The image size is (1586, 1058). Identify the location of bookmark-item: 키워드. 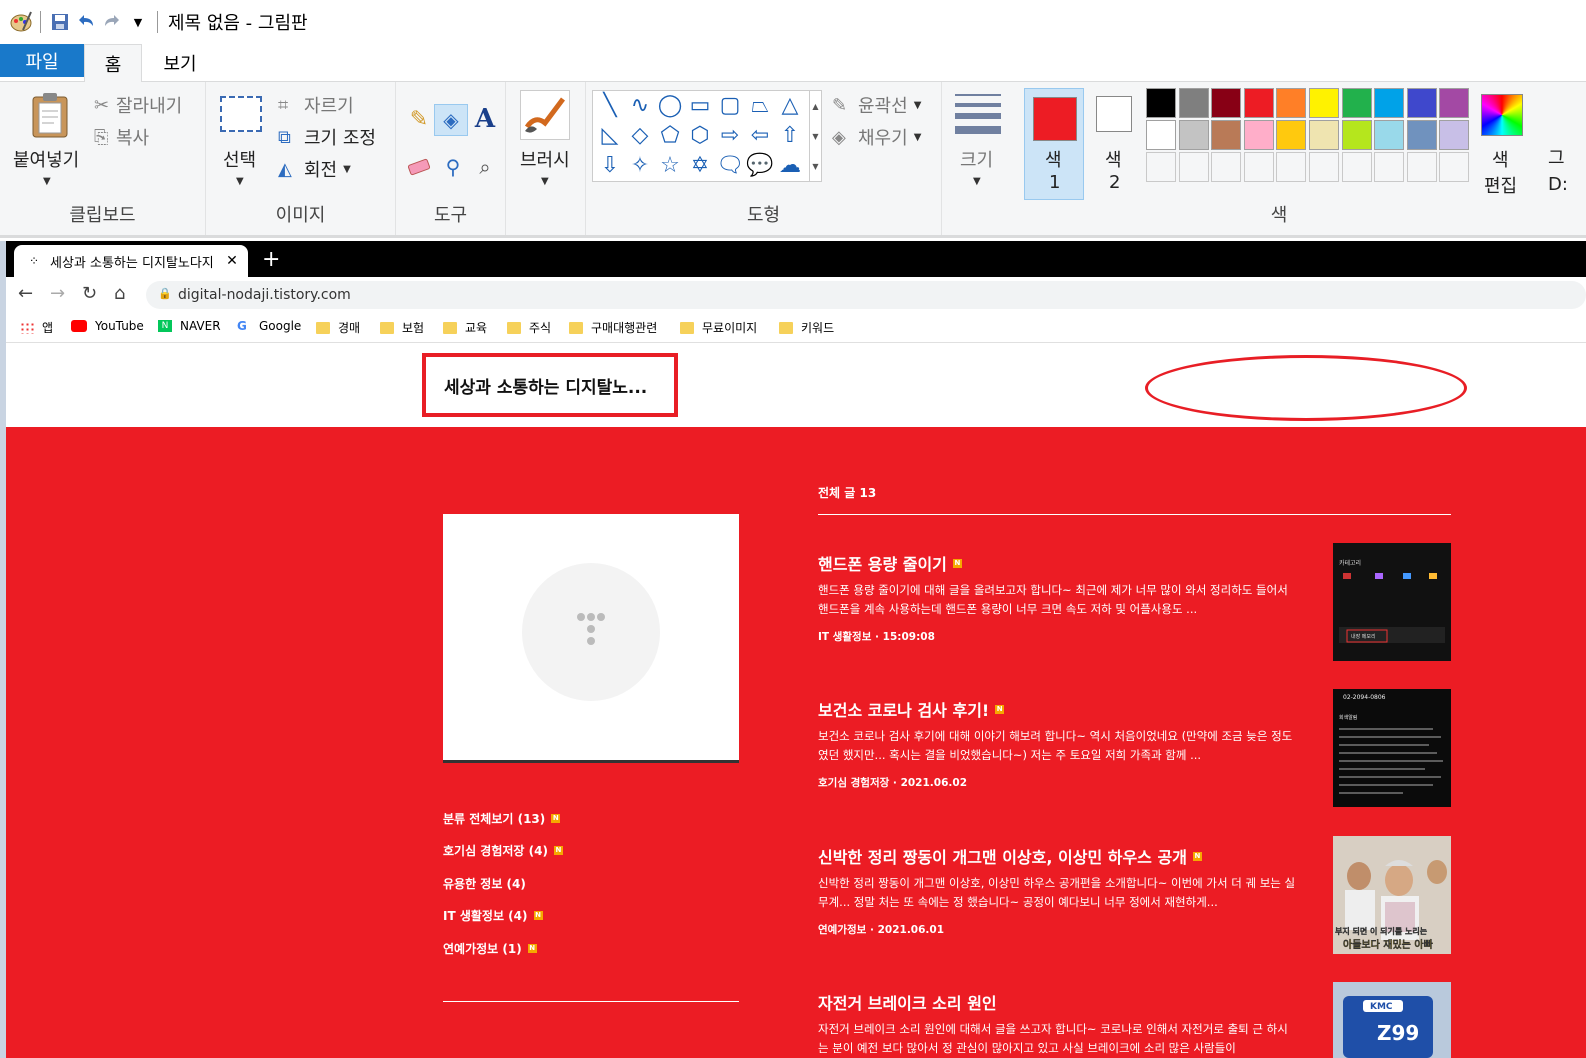
(806, 327).